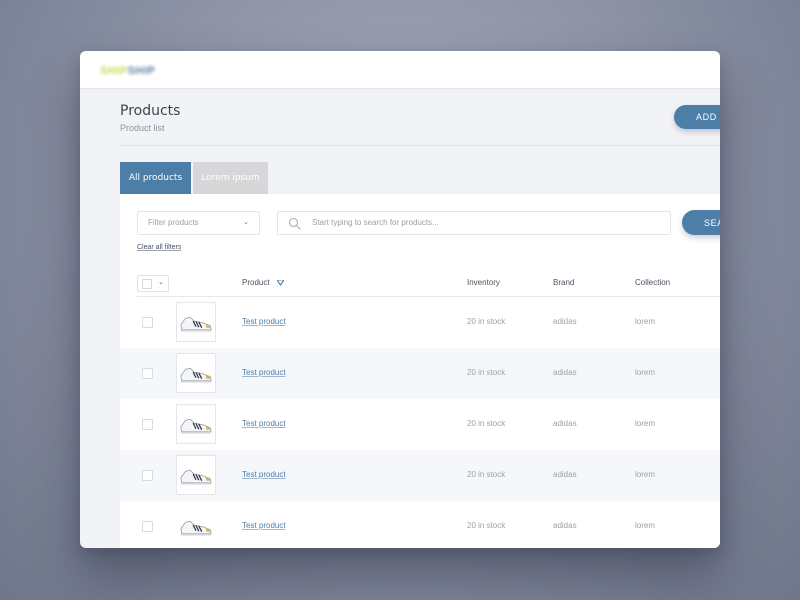 This screenshot has width=800, height=600. I want to click on add-product-button: ADD P, so click(697, 117).